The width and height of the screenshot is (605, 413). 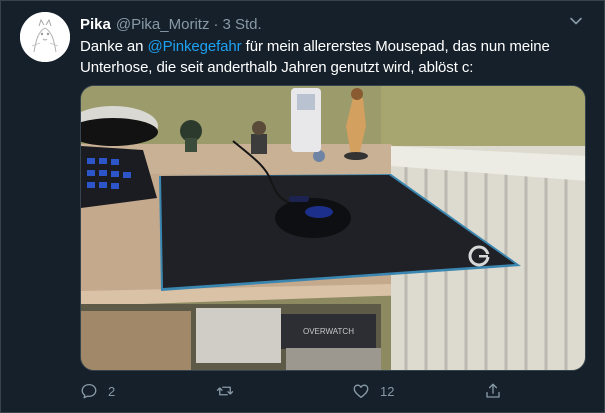 I want to click on avatar-sketch, so click(x=45, y=37).